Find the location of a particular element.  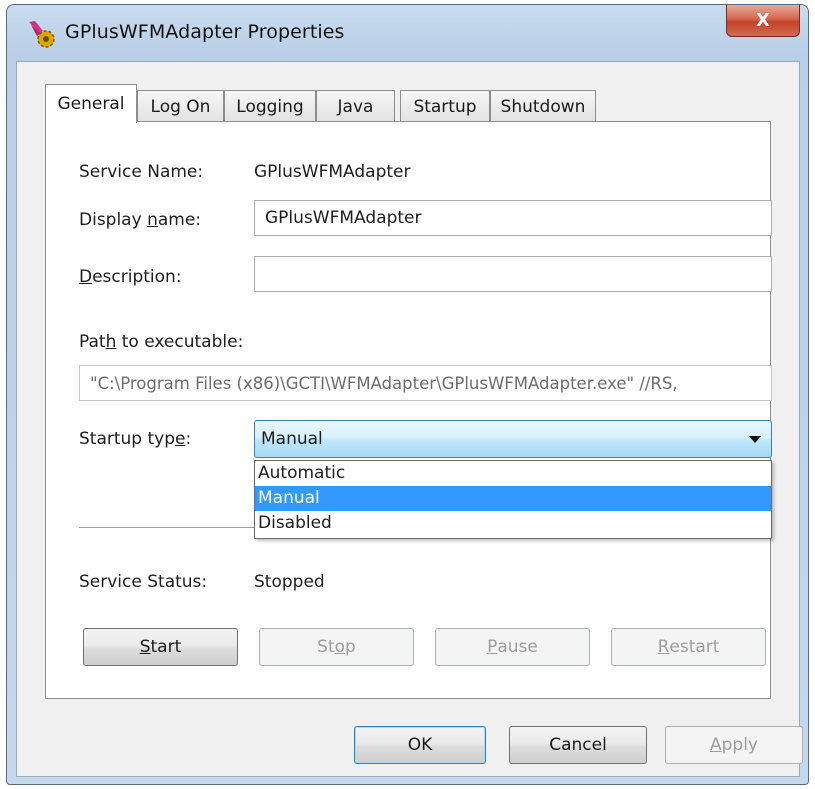

tab-log-on: Log On is located at coordinates (180, 106).